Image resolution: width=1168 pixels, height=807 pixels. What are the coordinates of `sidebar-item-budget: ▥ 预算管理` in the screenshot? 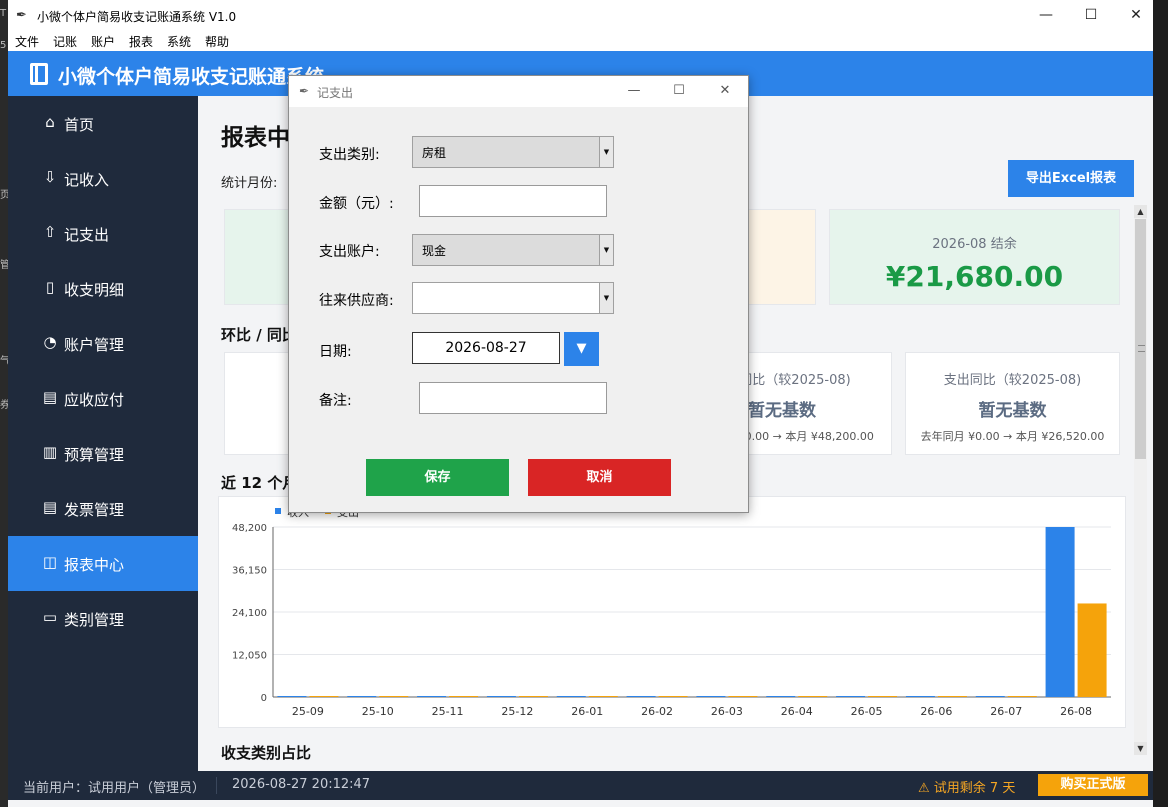 It's located at (103, 453).